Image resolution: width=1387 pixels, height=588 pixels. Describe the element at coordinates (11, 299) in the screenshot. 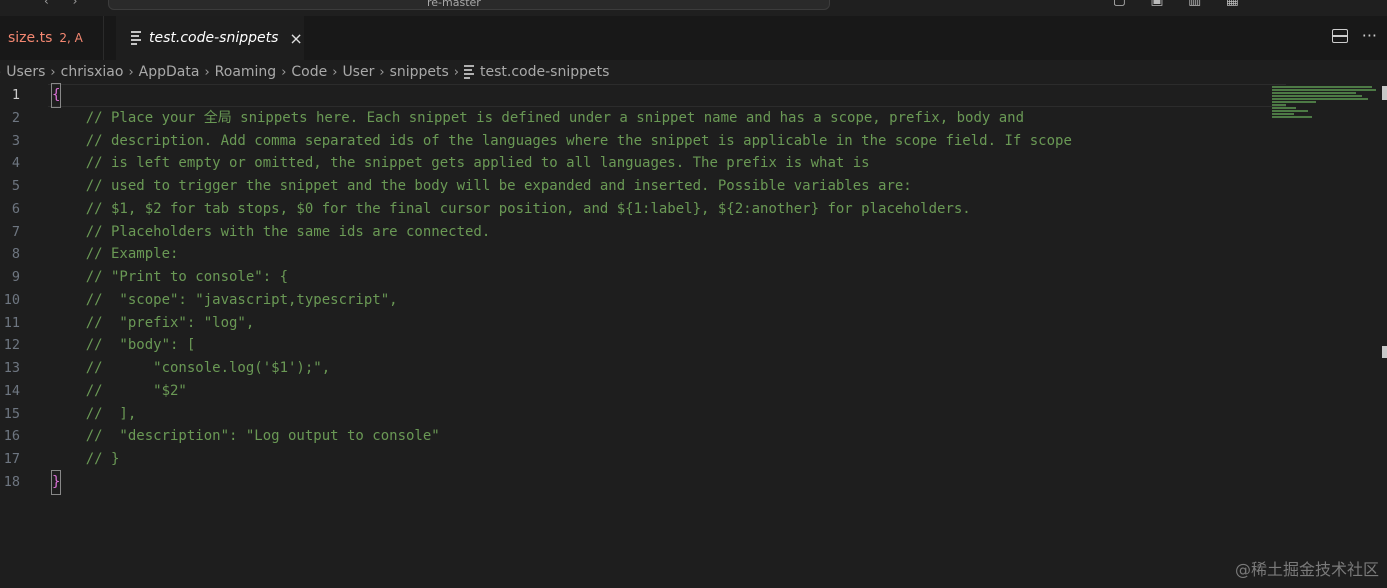

I see `line-number: 10` at that location.